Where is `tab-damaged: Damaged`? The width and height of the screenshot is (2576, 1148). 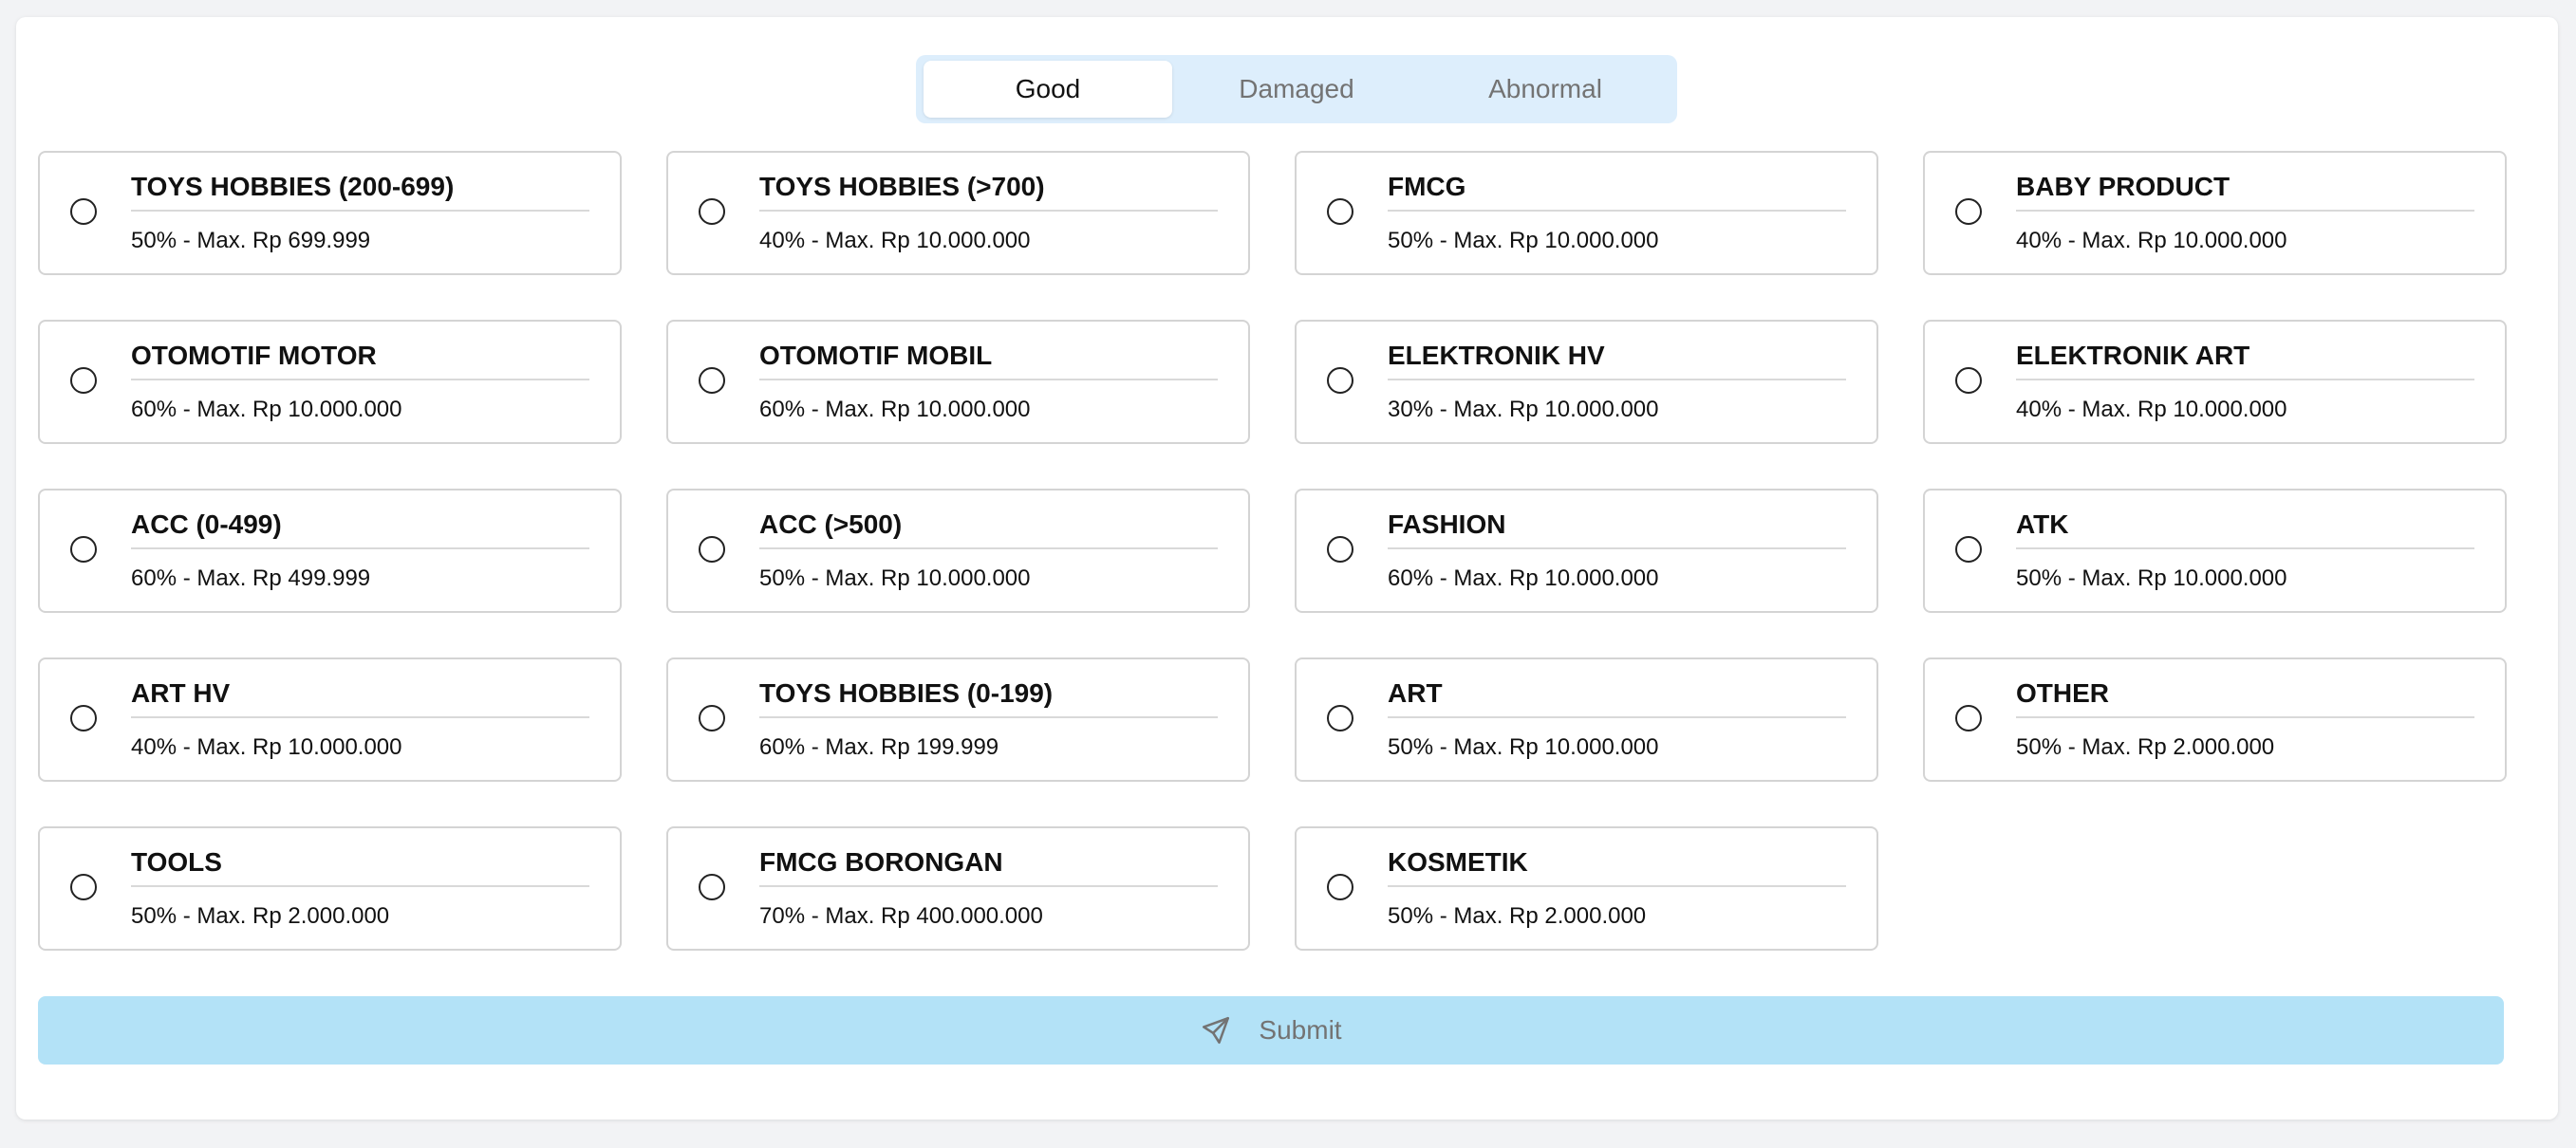
tab-damaged: Damaged is located at coordinates (1296, 89).